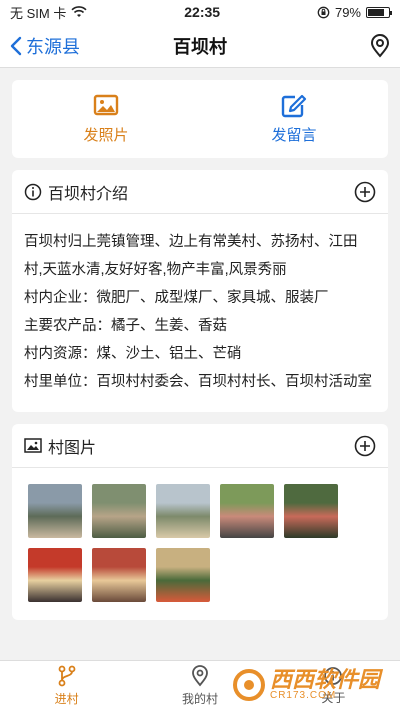  What do you see at coordinates (106, 104) in the screenshot?
I see `image-icon` at bounding box center [106, 104].